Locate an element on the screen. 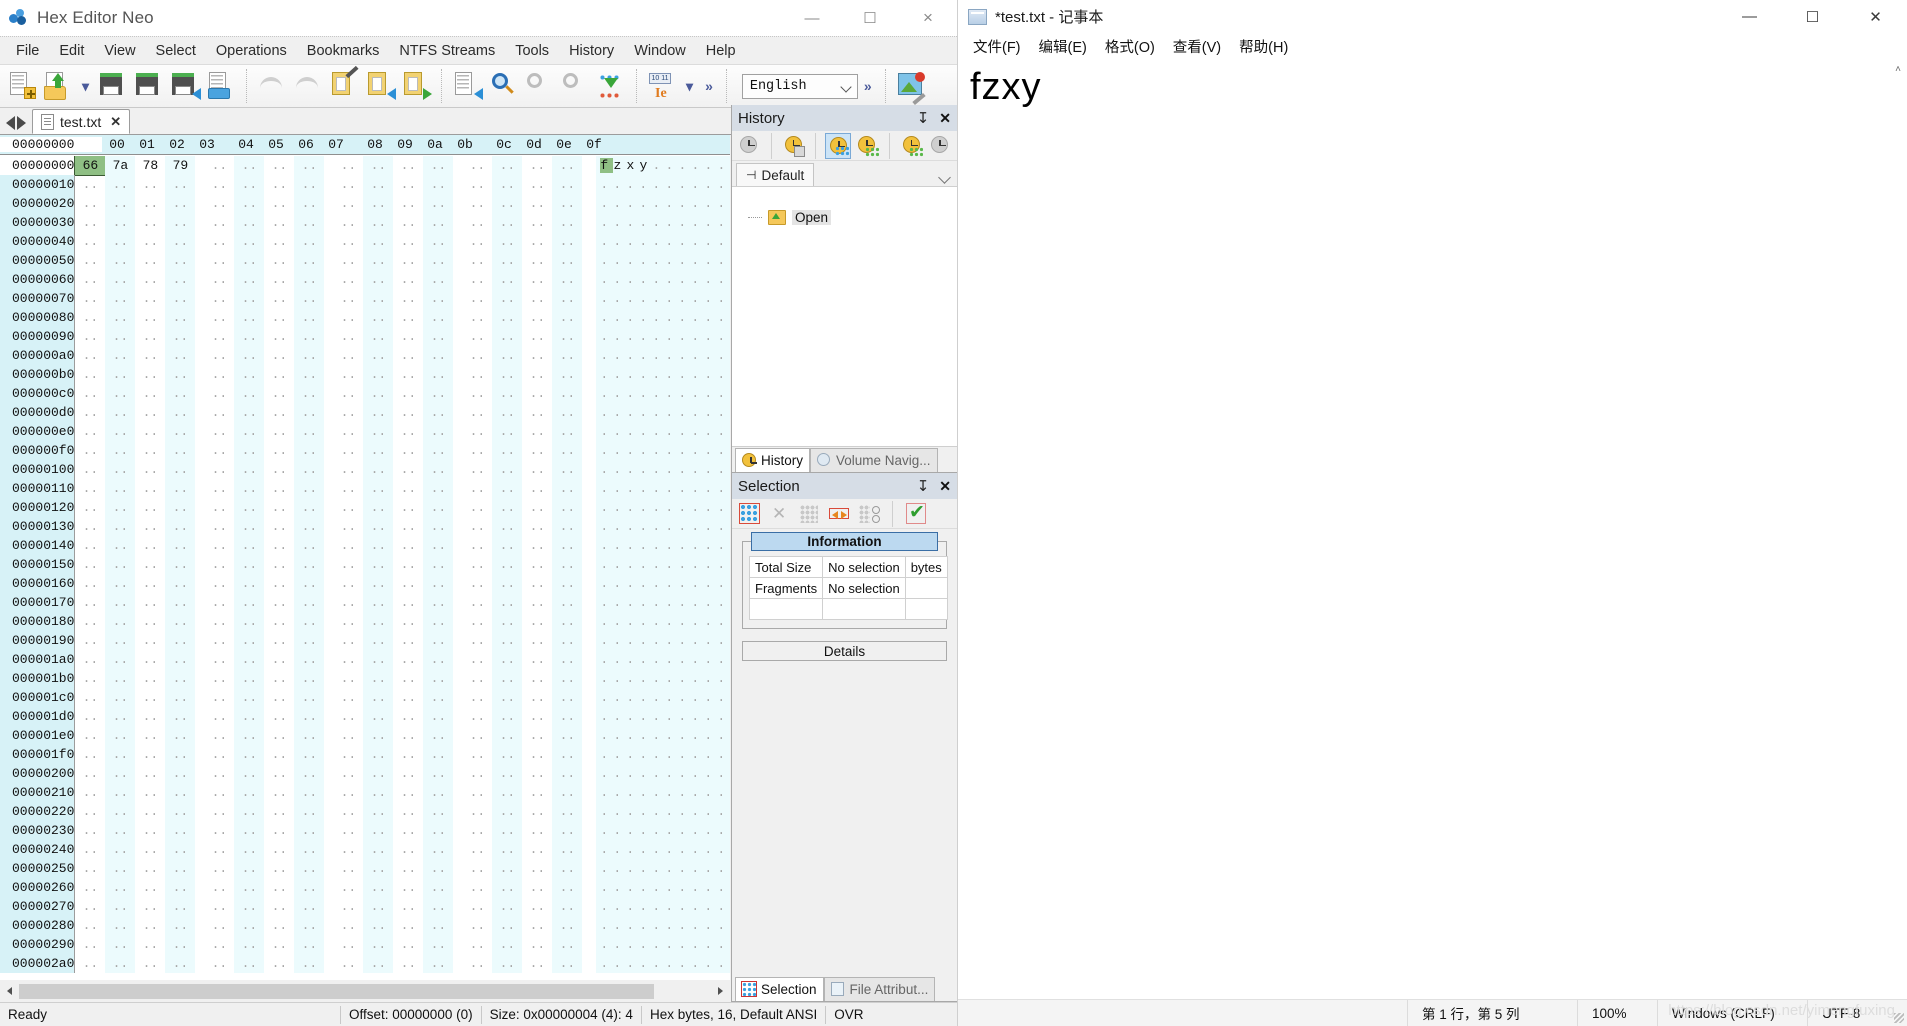 This screenshot has height=1026, width=1907. redo-icon is located at coordinates (308, 86).